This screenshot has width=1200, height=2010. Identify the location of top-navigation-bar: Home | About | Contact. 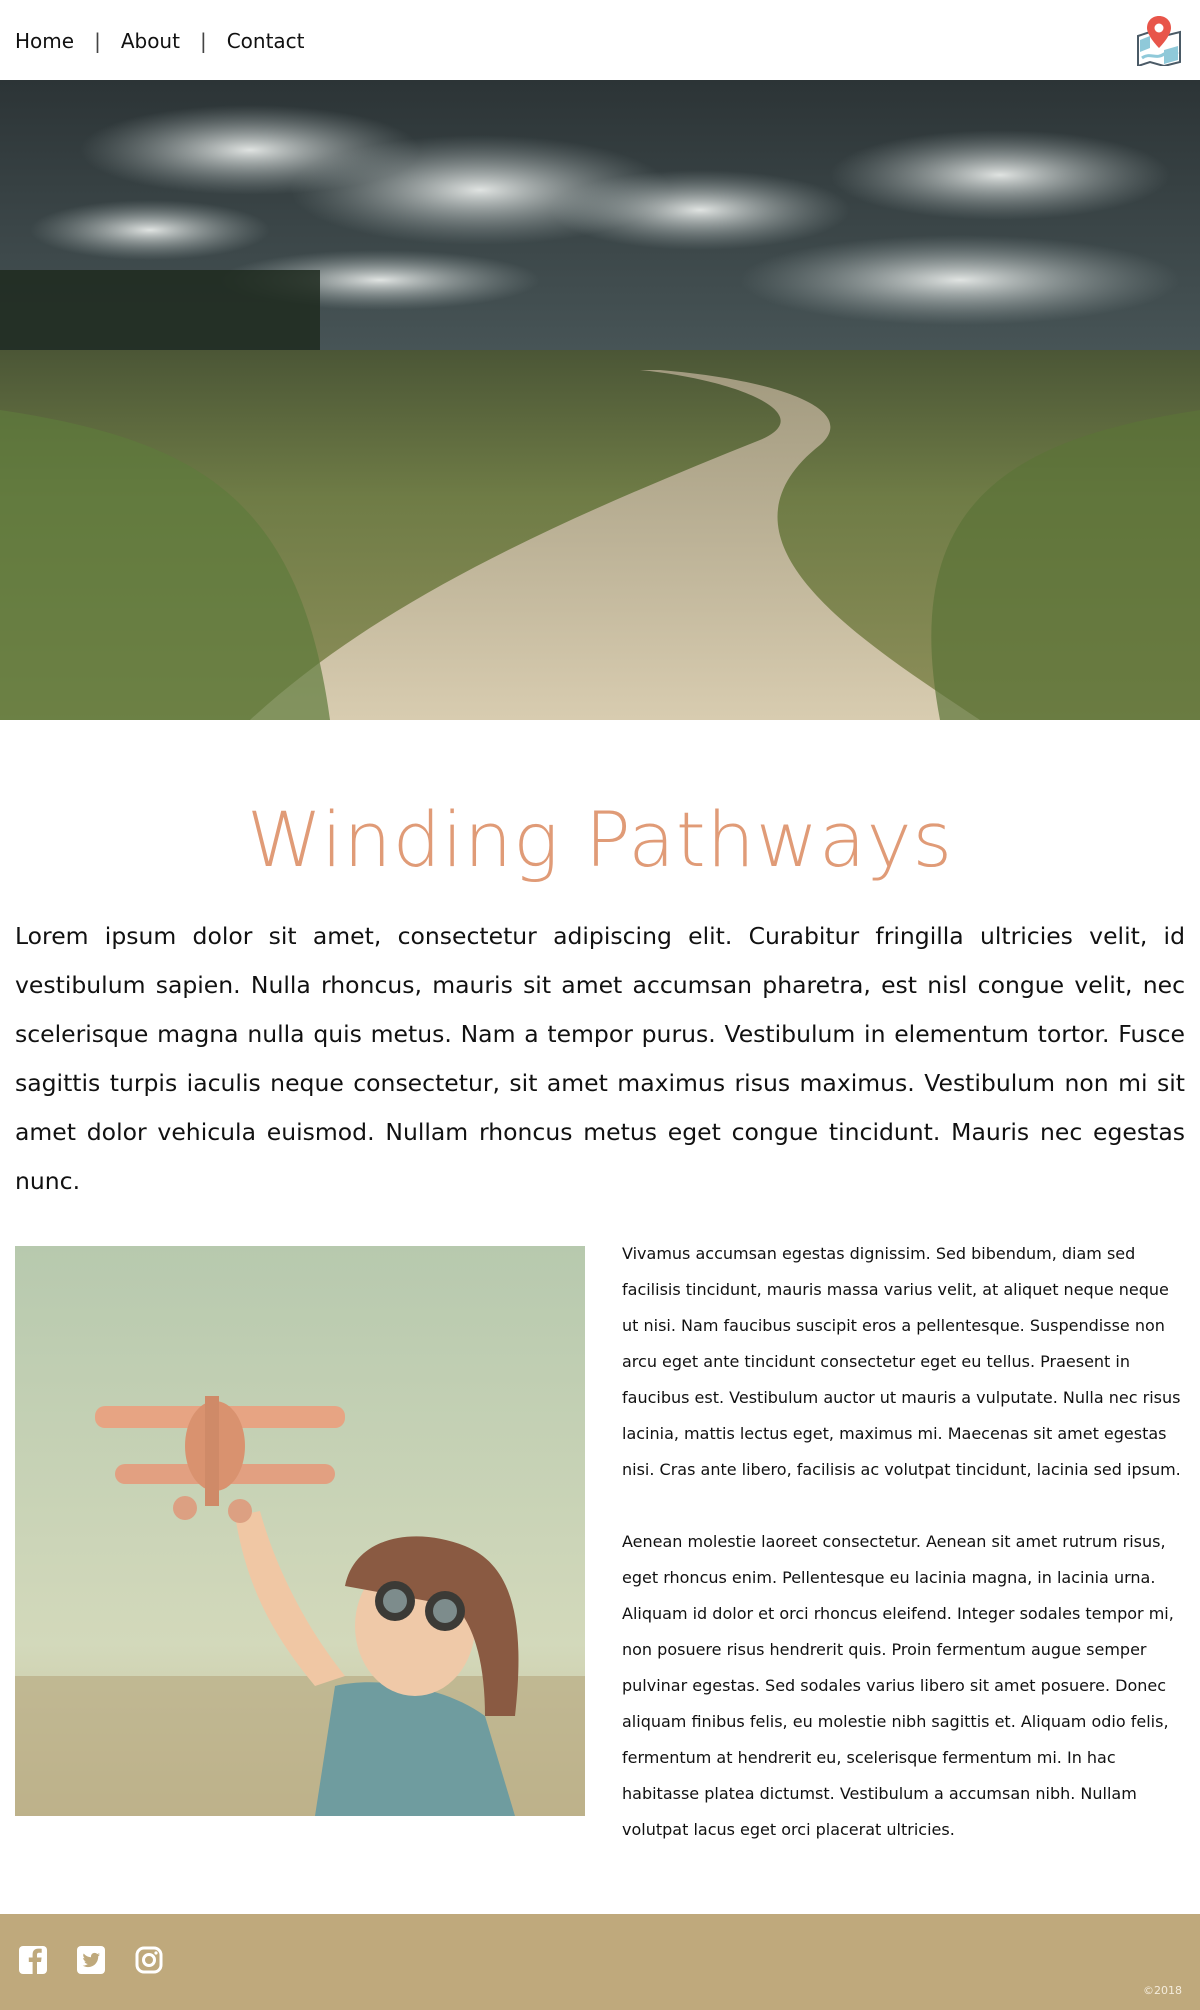
(600, 40).